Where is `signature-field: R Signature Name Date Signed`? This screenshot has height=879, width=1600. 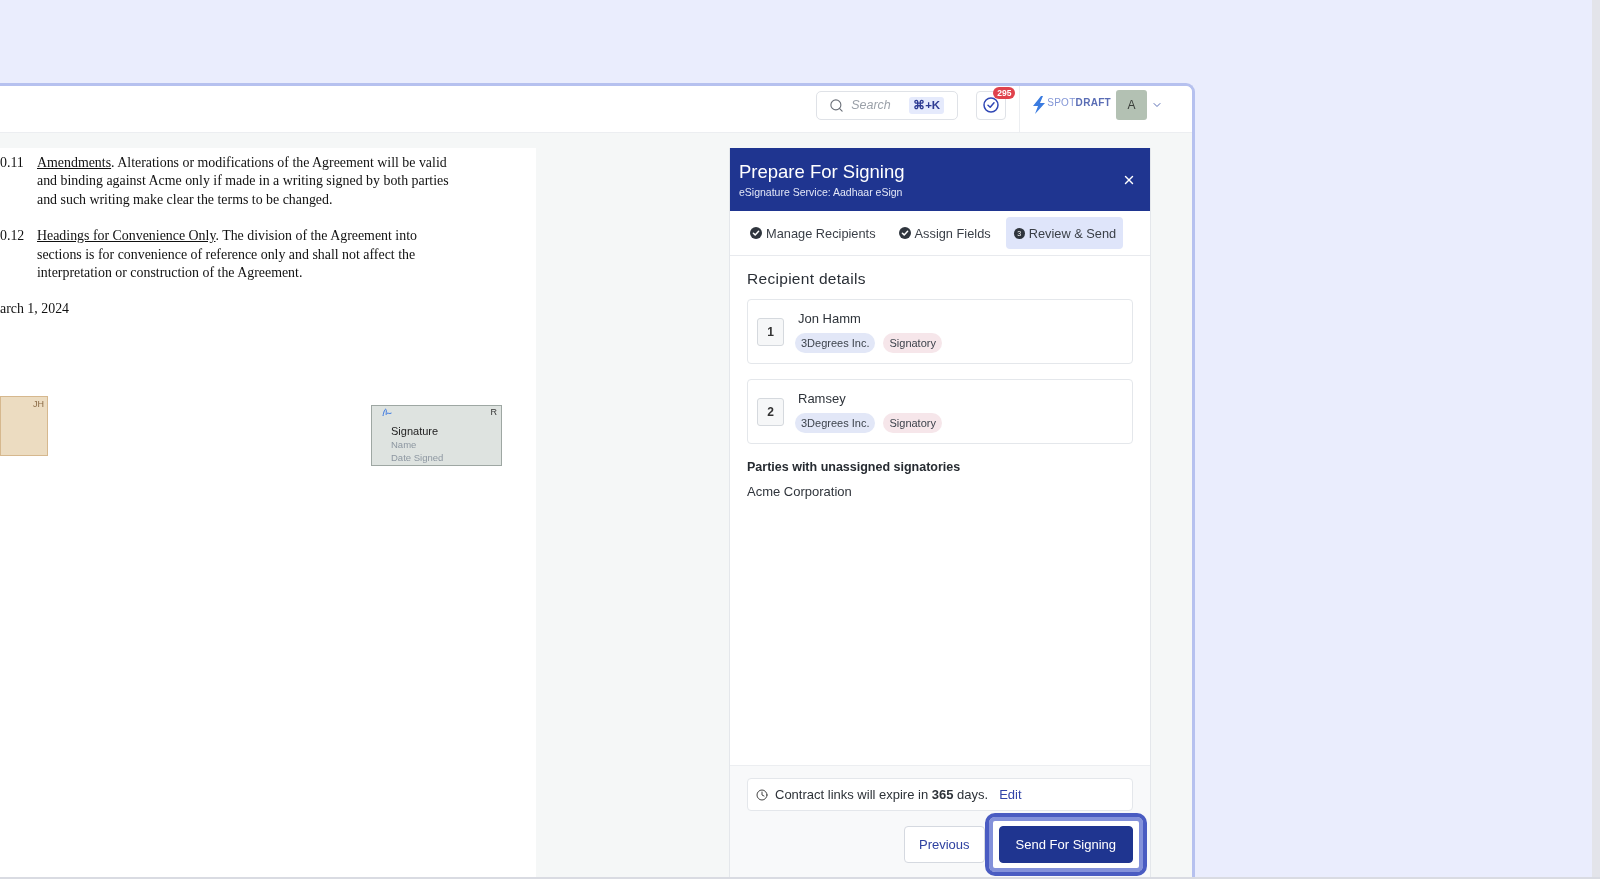
signature-field: R Signature Name Date Signed is located at coordinates (436, 435).